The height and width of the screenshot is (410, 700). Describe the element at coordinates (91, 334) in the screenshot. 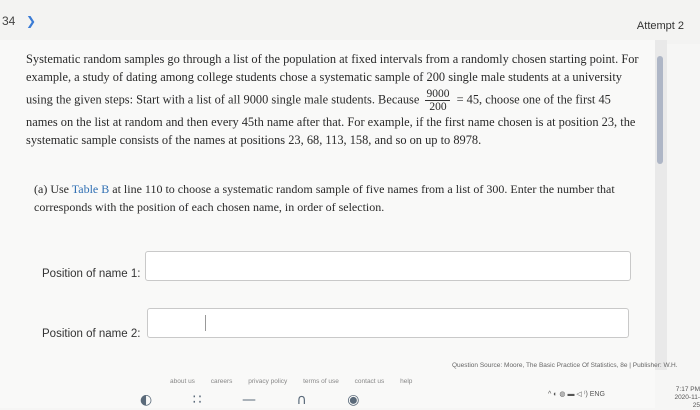

I see `name2-label: Position of name 2:` at that location.